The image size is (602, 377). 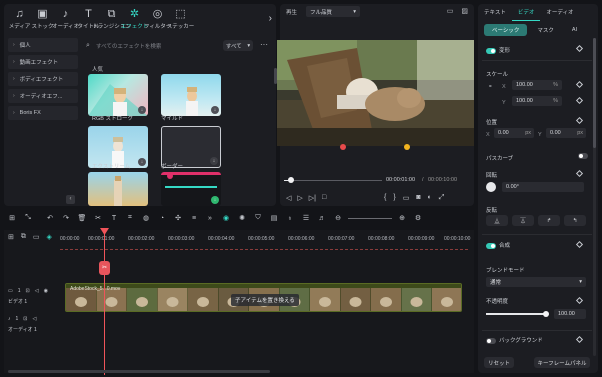 What do you see at coordinates (506, 30) in the screenshot?
I see `subtab-basic: ベーシック` at bounding box center [506, 30].